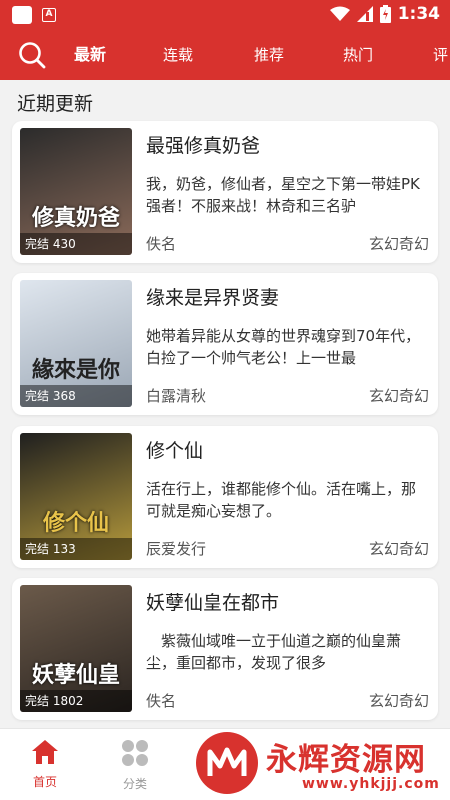 This screenshot has width=450, height=800. Describe the element at coordinates (90, 55) in the screenshot. I see `tab-latest: 最新` at that location.